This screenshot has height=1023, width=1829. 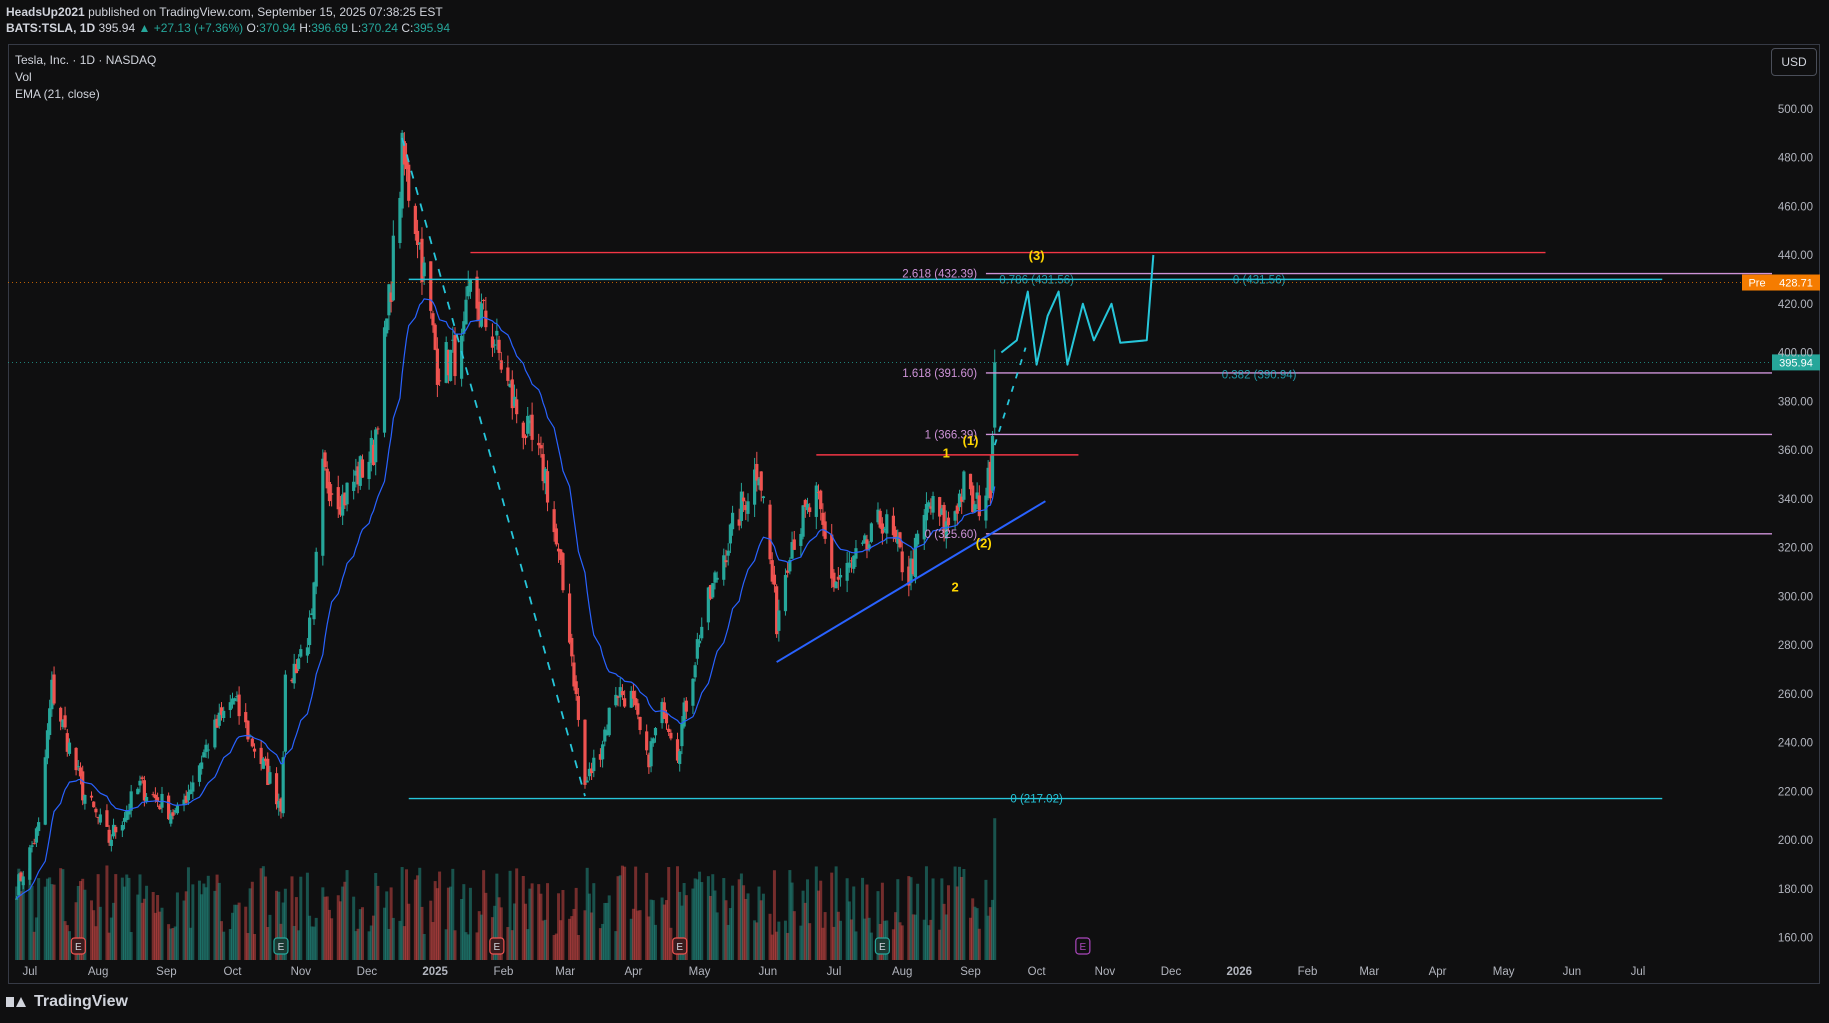 What do you see at coordinates (67, 1002) in the screenshot?
I see `tradingview-brand: TradingView` at bounding box center [67, 1002].